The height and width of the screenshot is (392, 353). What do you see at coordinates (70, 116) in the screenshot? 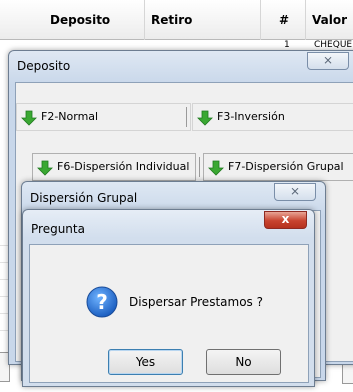
I see `f2-normal-label: F2-Normal` at bounding box center [70, 116].